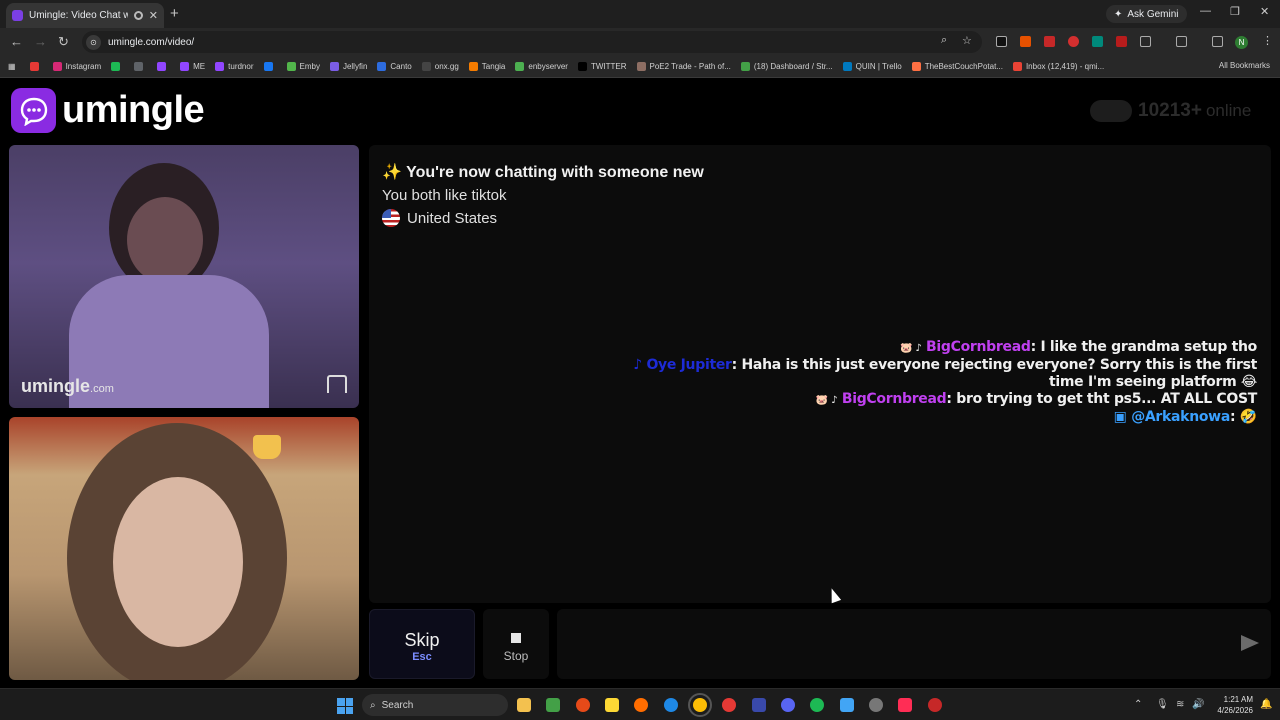 This screenshot has width=1280, height=720. Describe the element at coordinates (759, 705) in the screenshot. I see `app-blue-icon` at that location.